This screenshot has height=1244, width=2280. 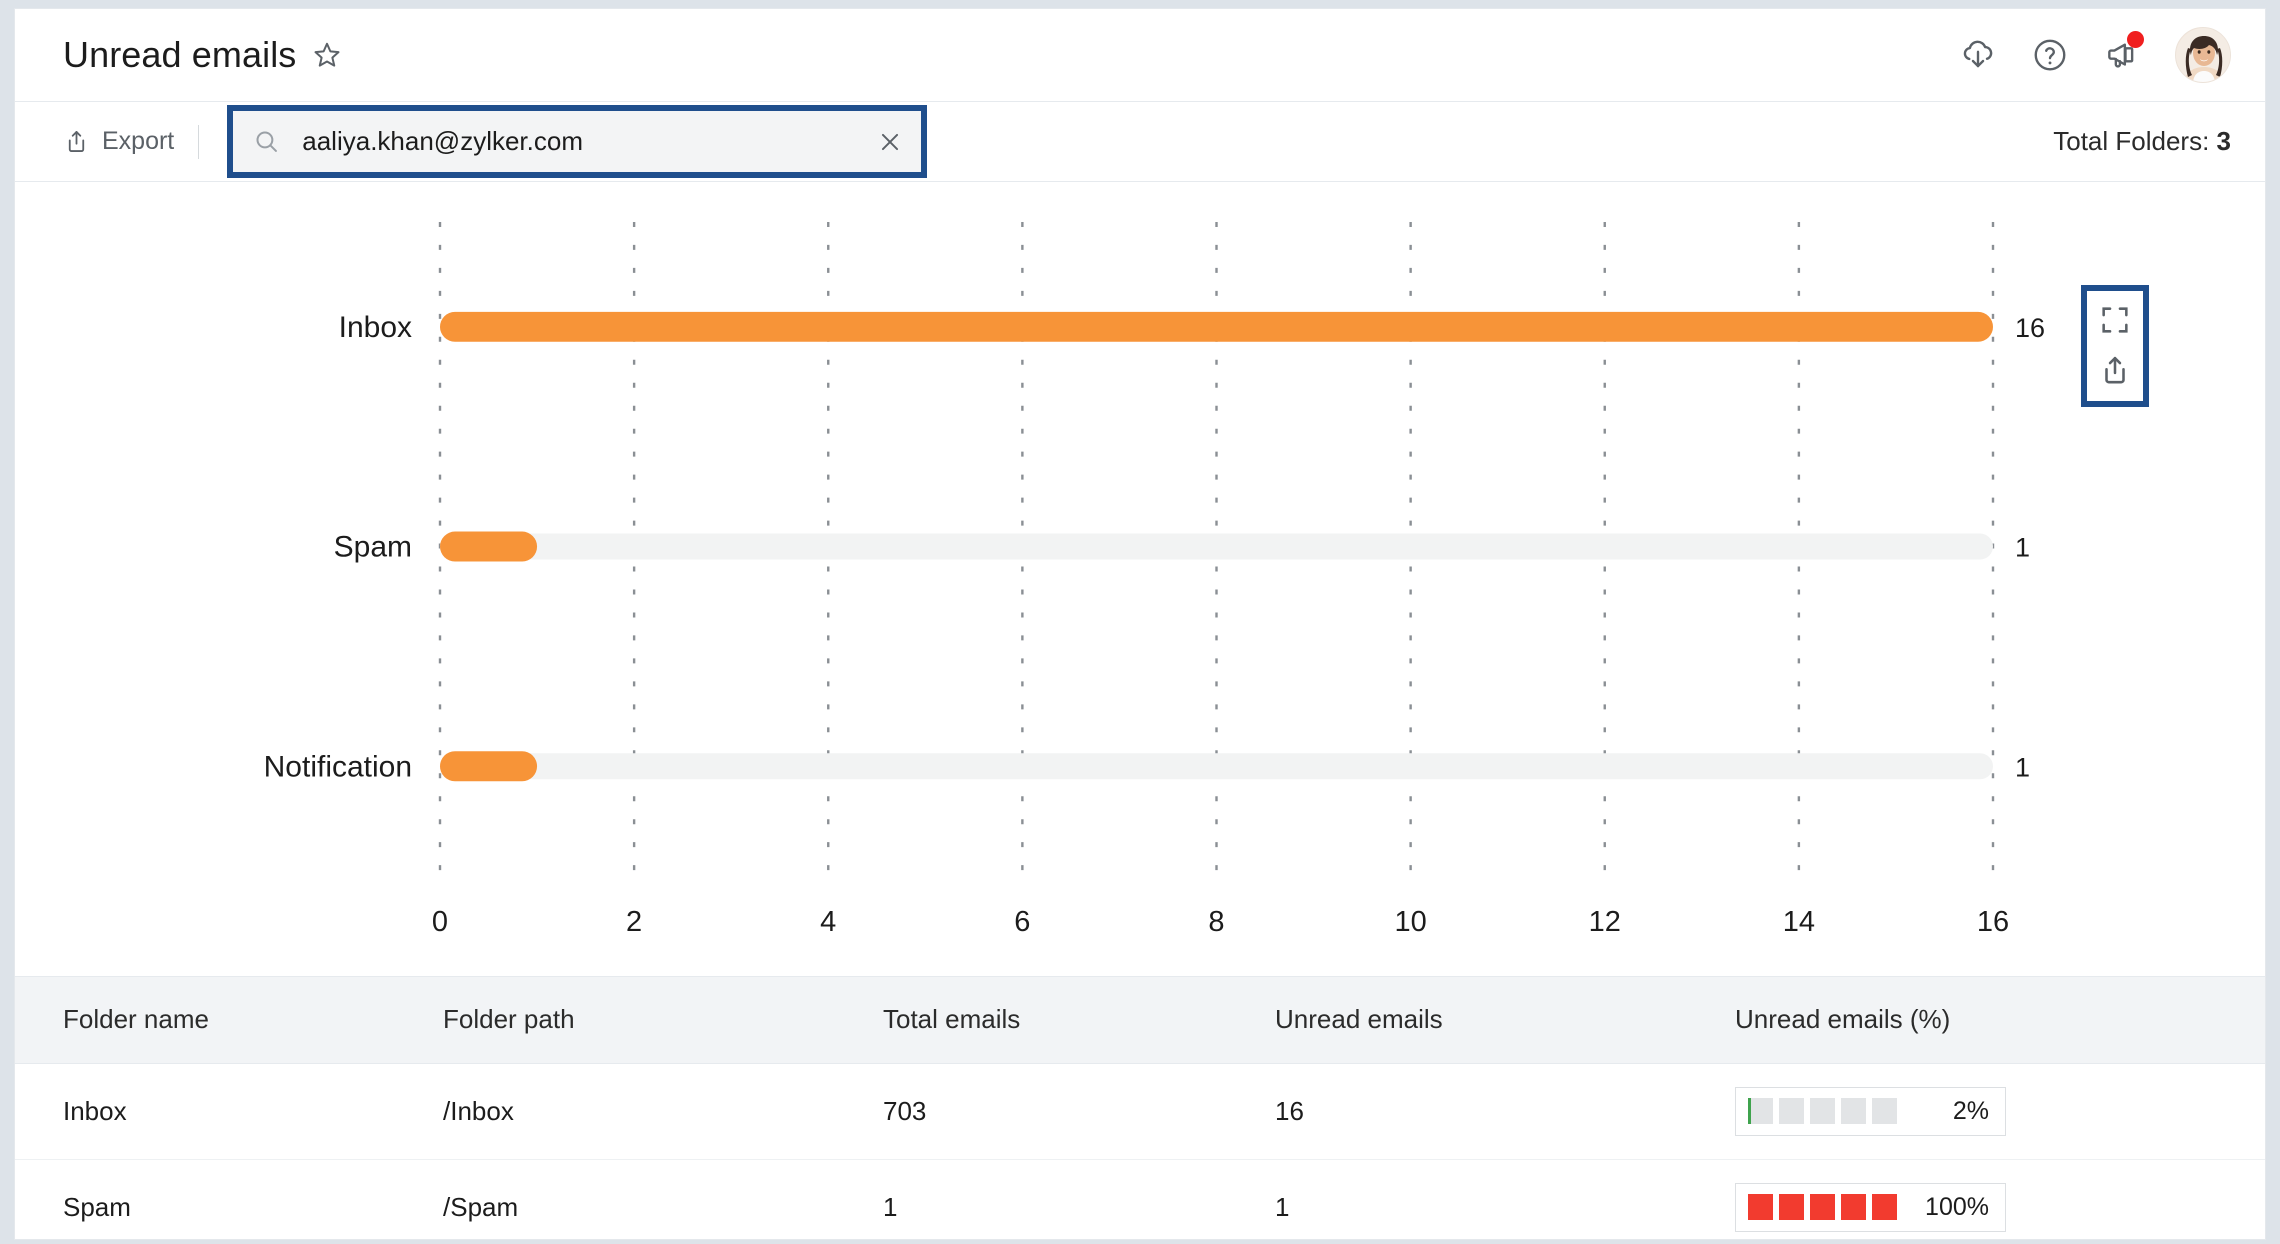 I want to click on chart-value-labels: 1611, so click(x=2030, y=547).